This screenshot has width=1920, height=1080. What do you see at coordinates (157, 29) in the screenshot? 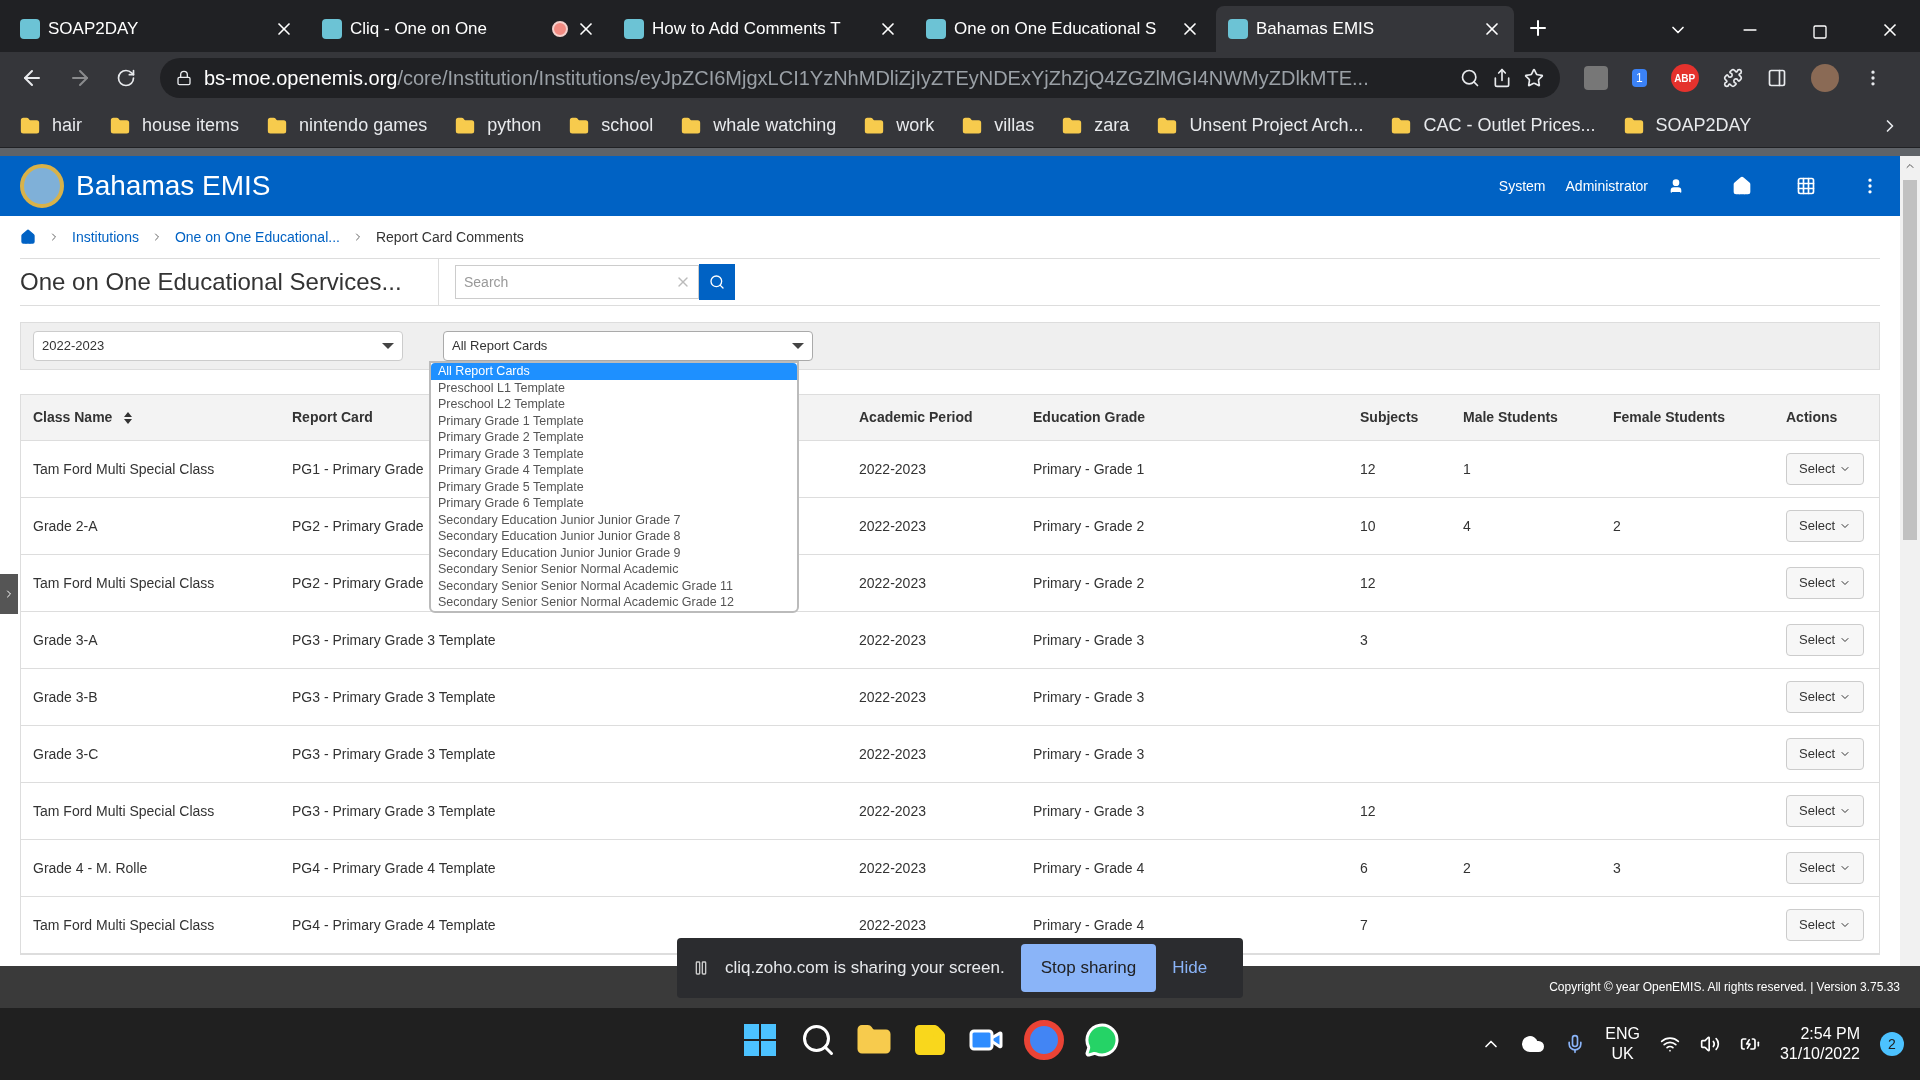
I see `browser-tab: SOAP2DAY` at bounding box center [157, 29].